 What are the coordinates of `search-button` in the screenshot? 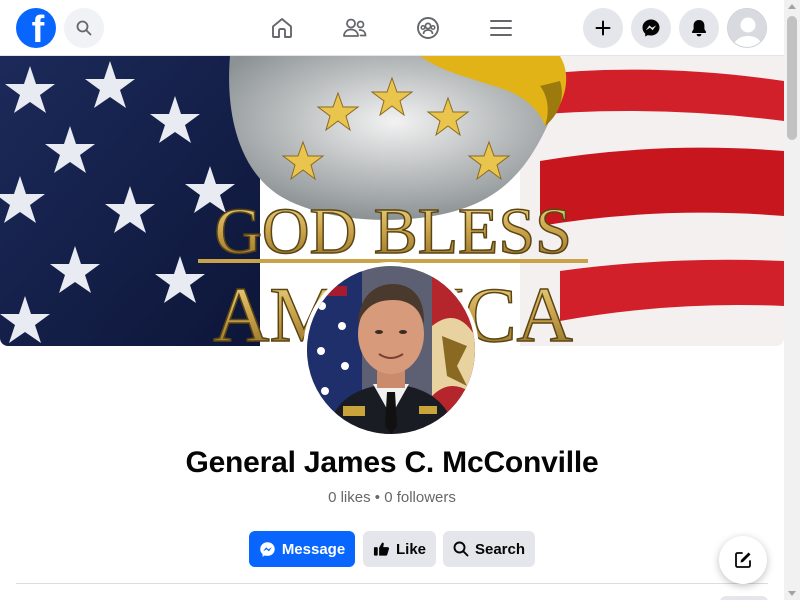 It's located at (84, 28).